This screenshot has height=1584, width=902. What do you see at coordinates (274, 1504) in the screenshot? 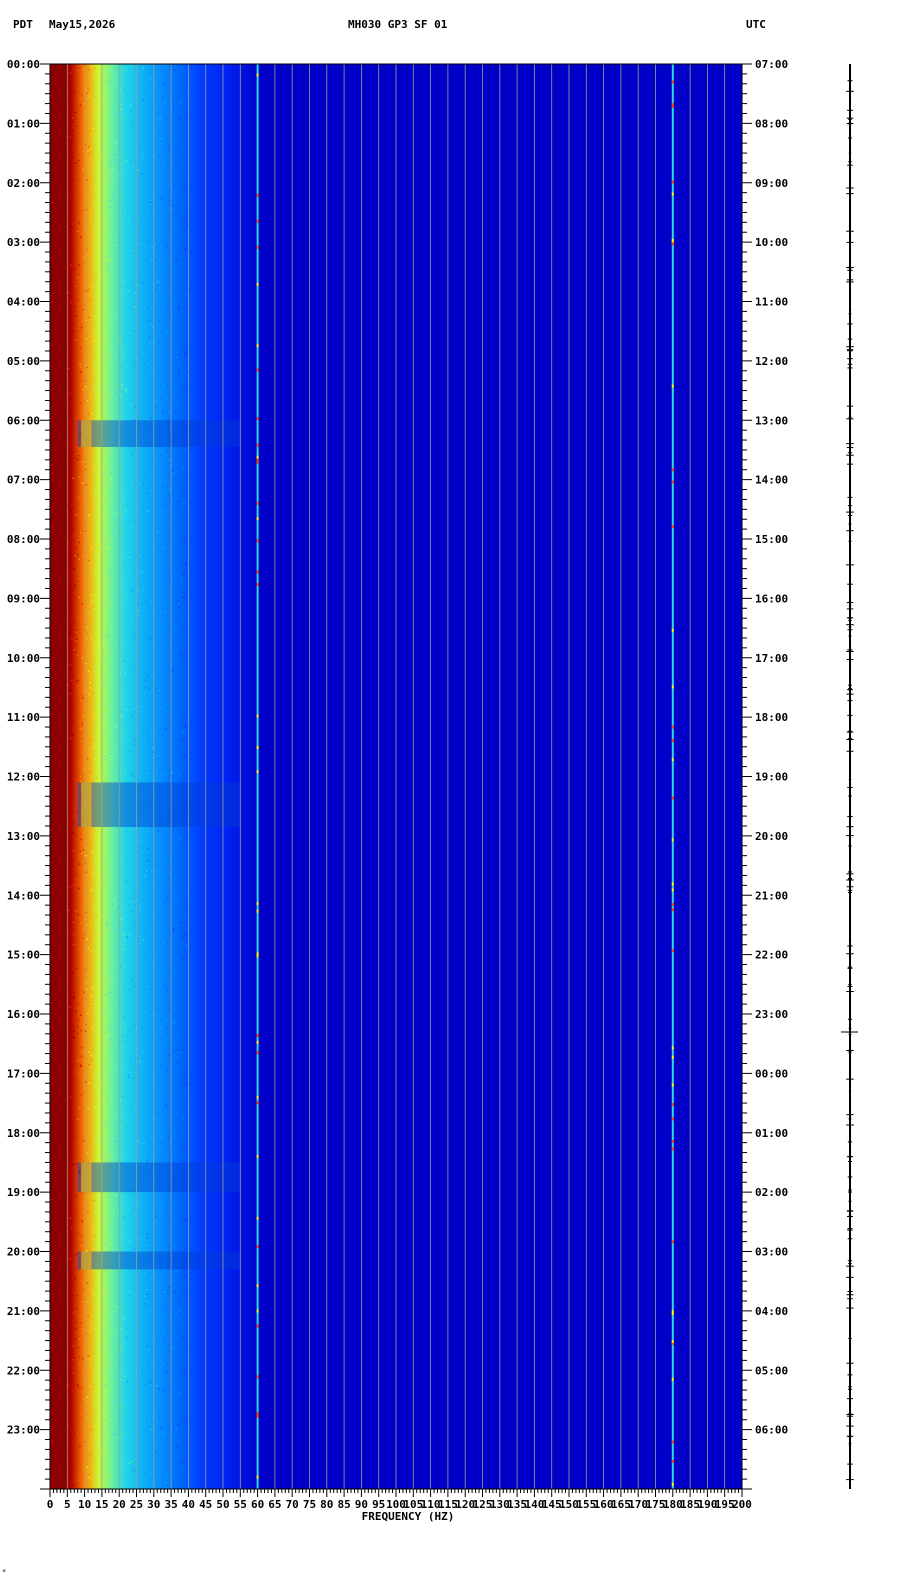
I see `x-tick-label: 65` at bounding box center [274, 1504].